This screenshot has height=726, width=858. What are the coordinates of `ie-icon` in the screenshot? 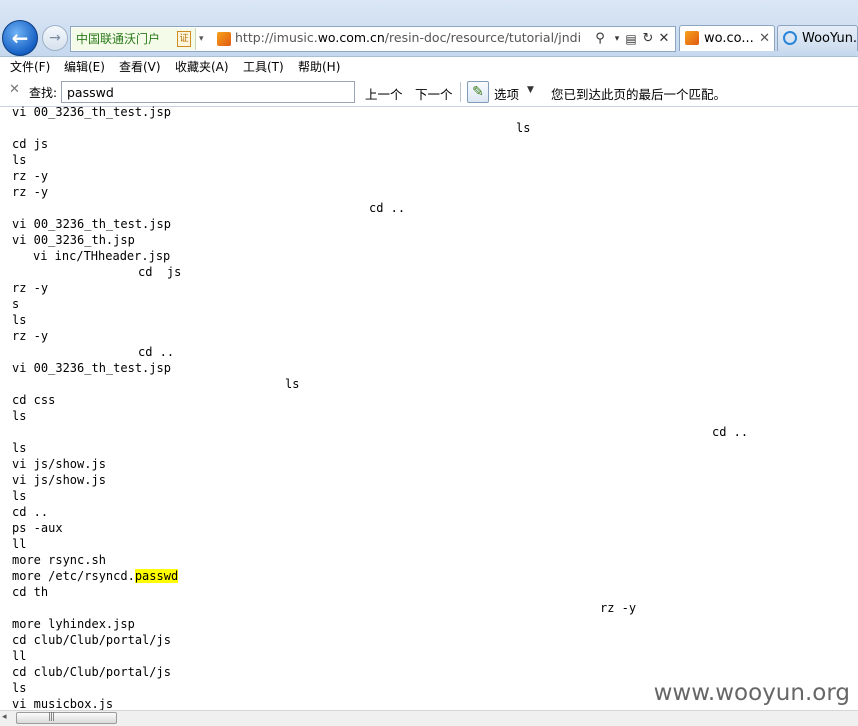 It's located at (790, 38).